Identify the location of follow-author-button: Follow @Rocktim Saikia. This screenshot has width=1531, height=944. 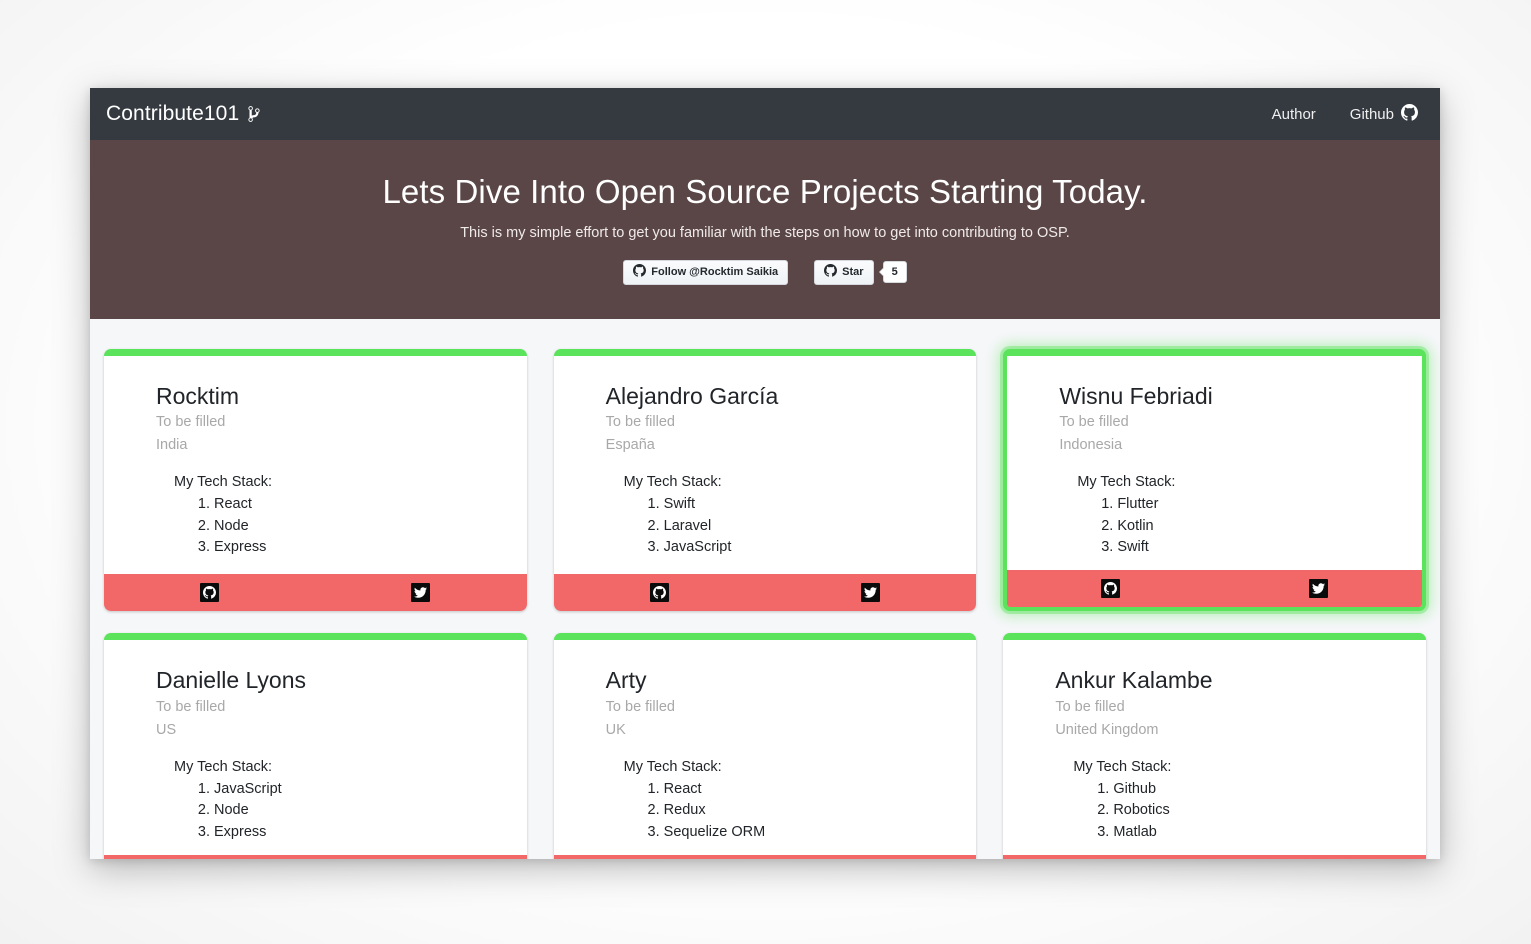
(706, 272).